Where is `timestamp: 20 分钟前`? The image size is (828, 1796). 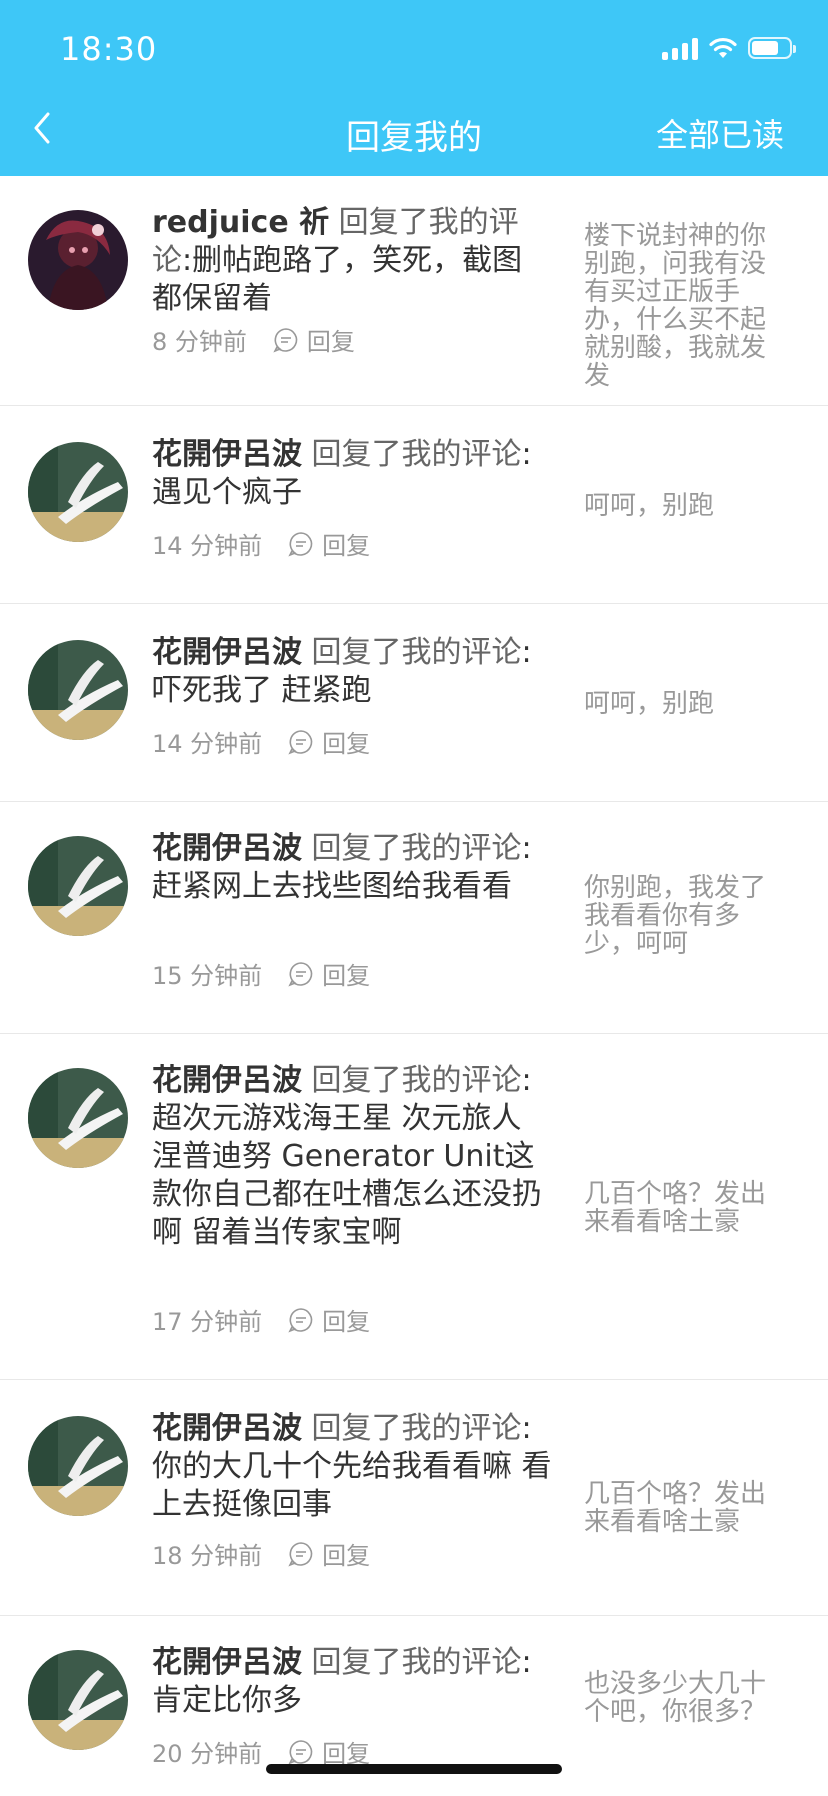 timestamp: 20 分钟前 is located at coordinates (207, 1754).